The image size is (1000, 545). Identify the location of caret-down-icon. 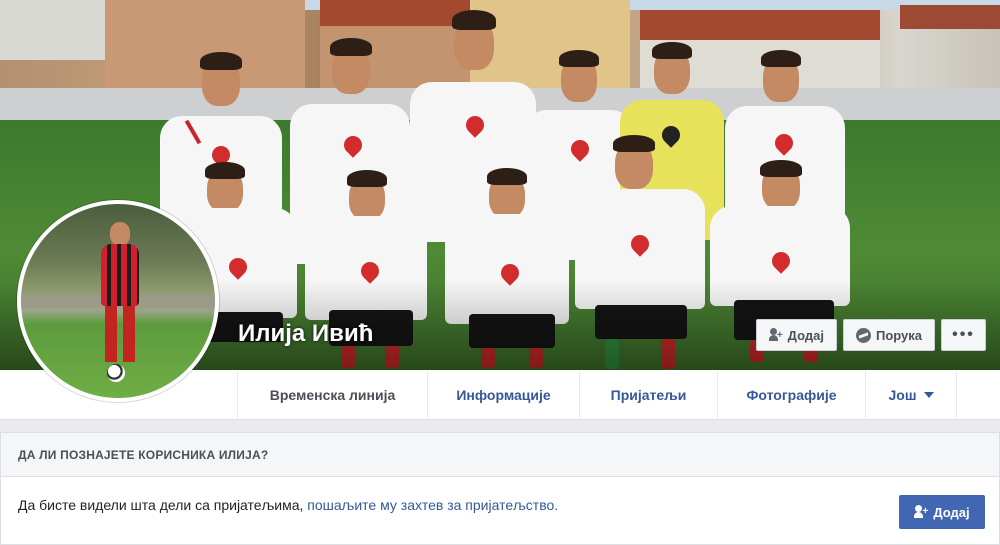
(928, 395).